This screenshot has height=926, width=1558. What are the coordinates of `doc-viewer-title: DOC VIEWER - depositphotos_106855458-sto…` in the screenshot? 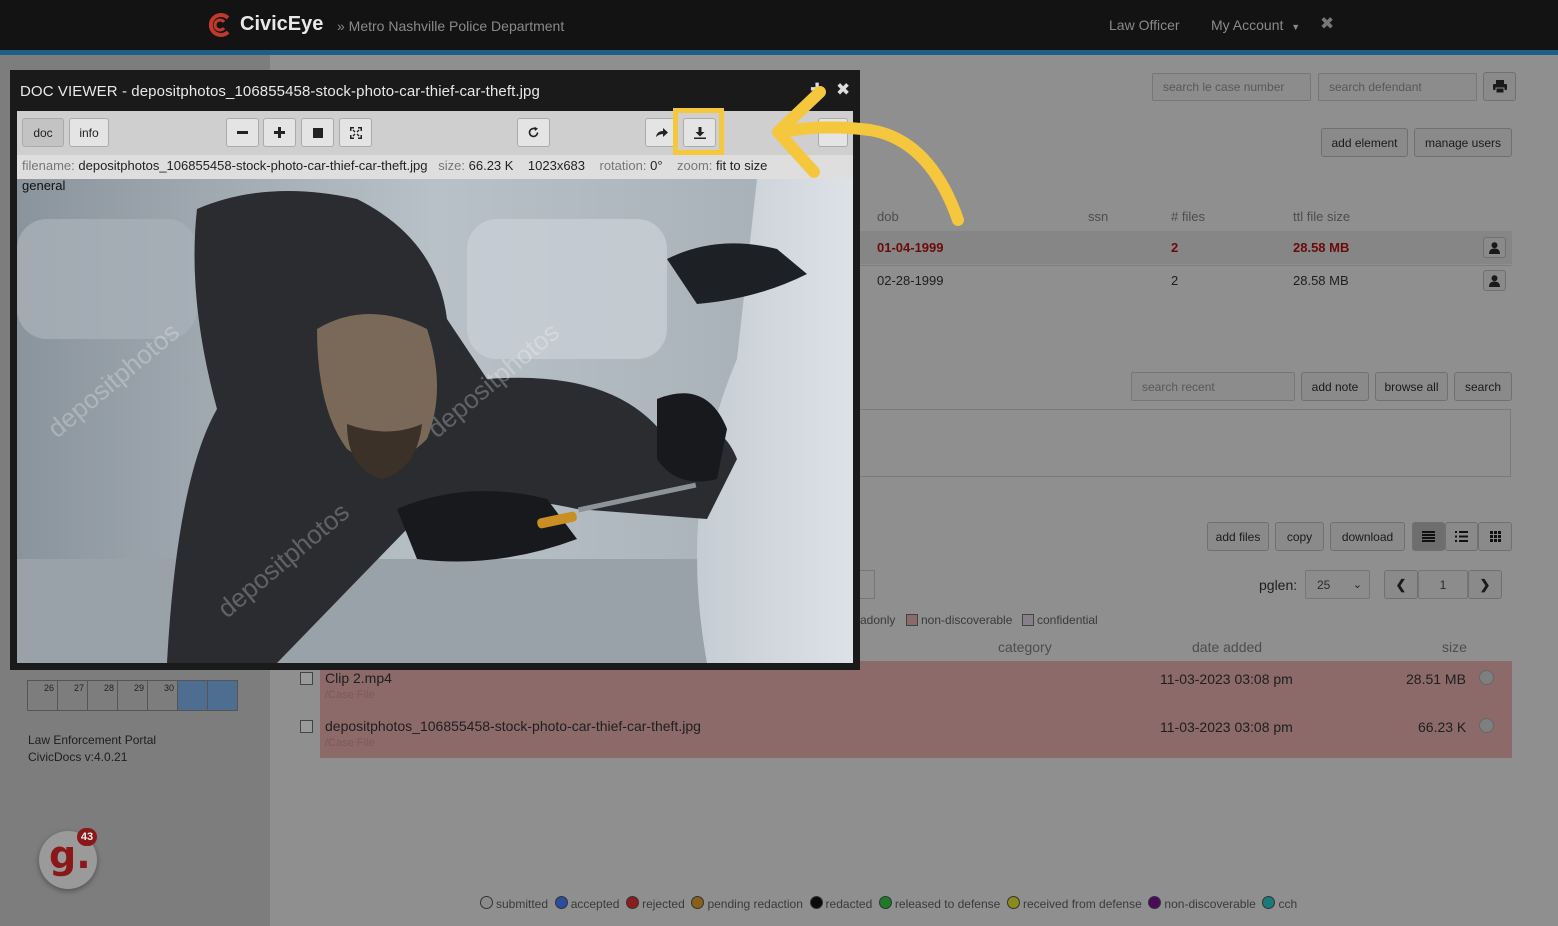 It's located at (280, 91).